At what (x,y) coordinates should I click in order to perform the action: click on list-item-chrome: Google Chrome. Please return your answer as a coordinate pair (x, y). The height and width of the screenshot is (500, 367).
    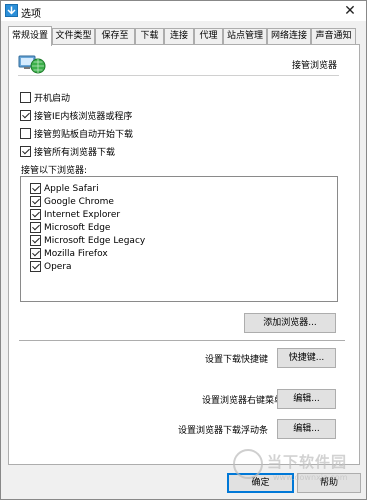
    Looking at the image, I should click on (72, 201).